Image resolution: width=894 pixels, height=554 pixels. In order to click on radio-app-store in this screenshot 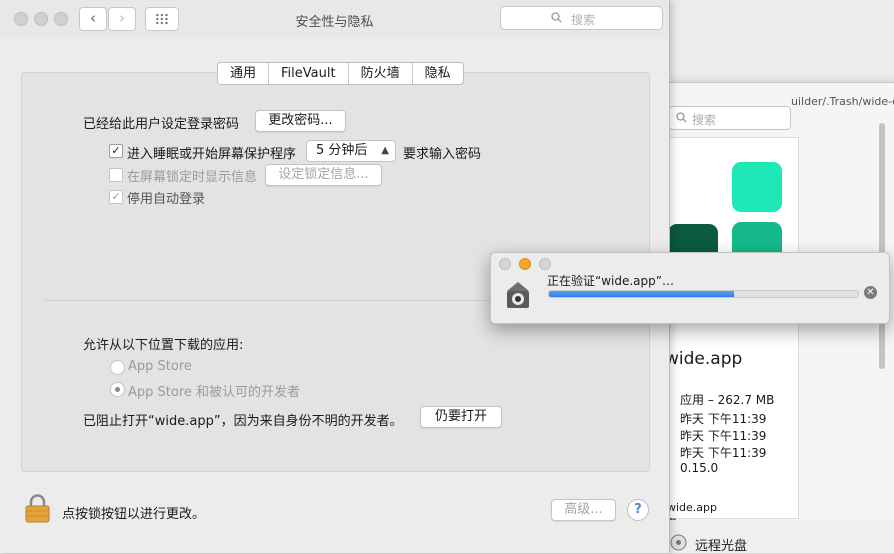, I will do `click(117, 367)`.